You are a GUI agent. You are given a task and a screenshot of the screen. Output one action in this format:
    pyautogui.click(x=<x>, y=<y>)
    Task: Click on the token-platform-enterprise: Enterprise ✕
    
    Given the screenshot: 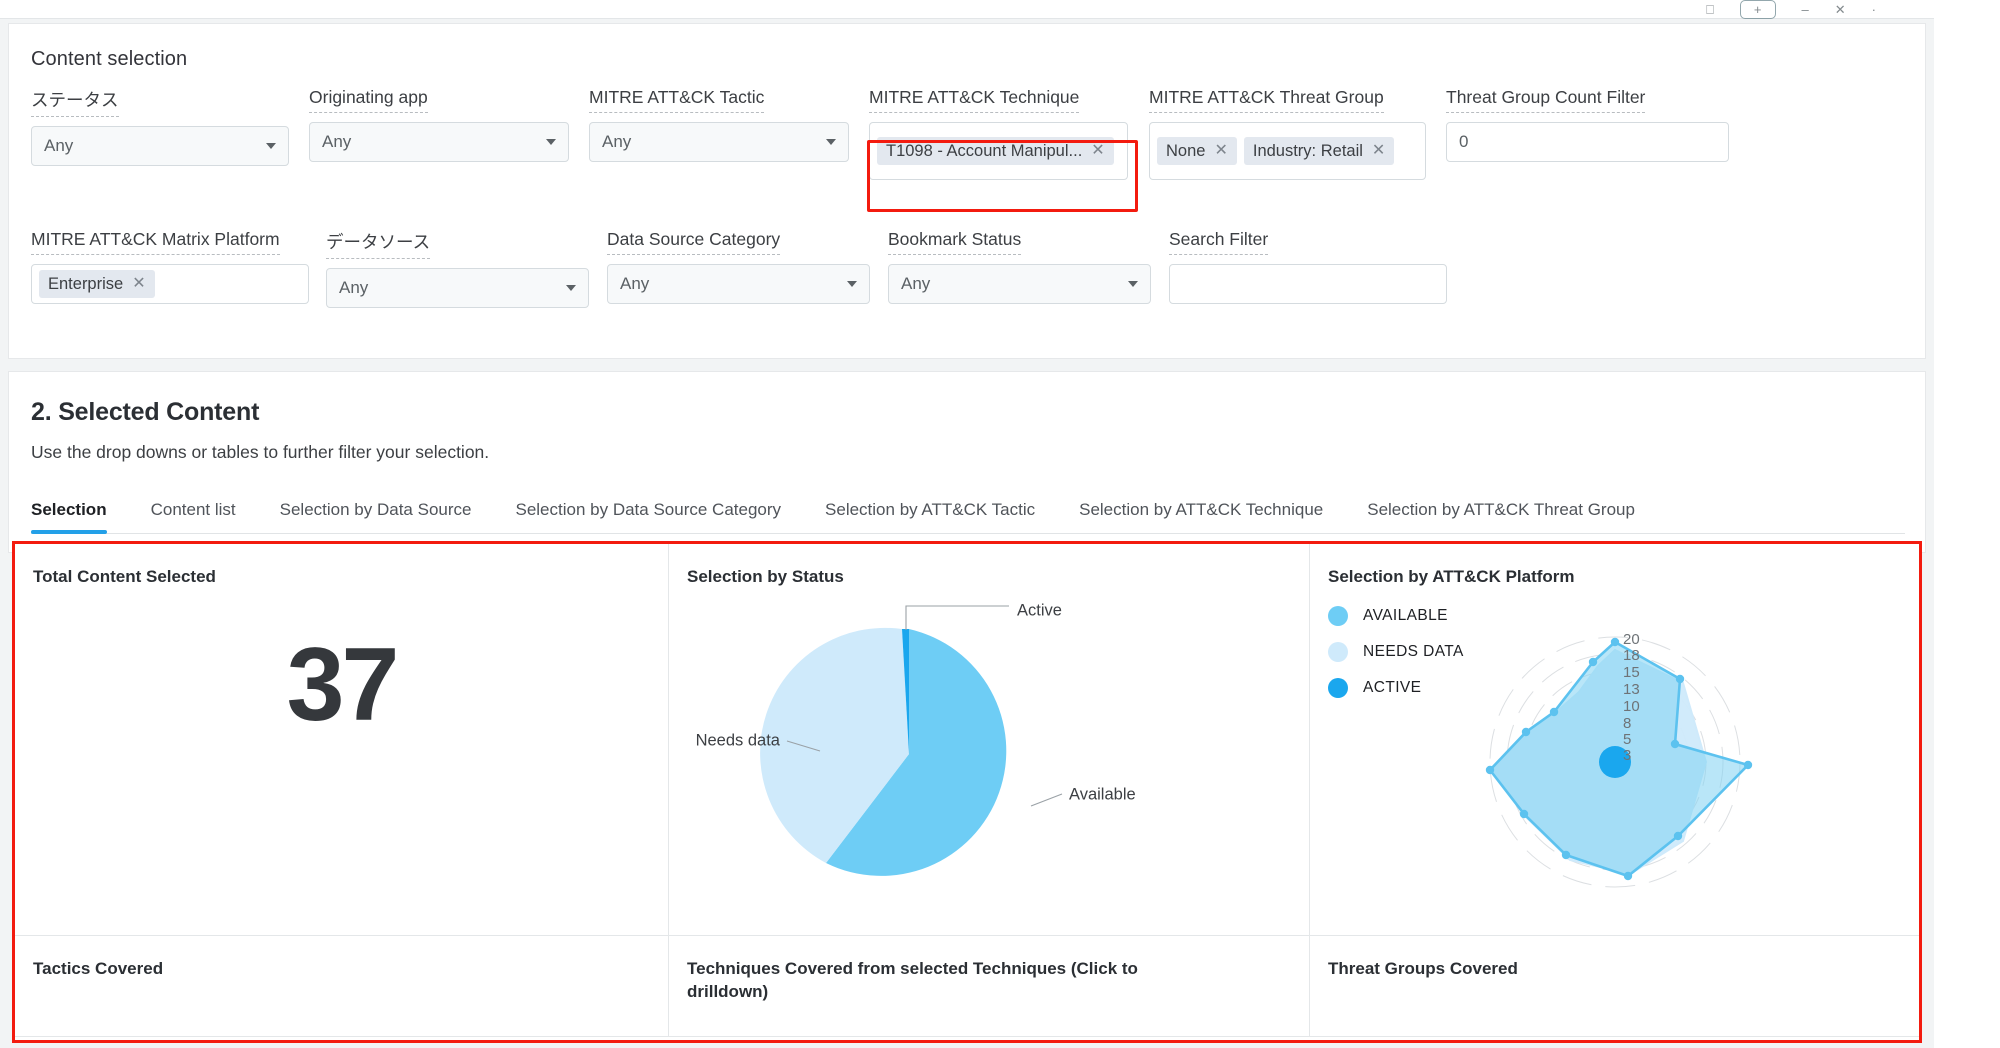 What is the action you would take?
    pyautogui.click(x=97, y=284)
    